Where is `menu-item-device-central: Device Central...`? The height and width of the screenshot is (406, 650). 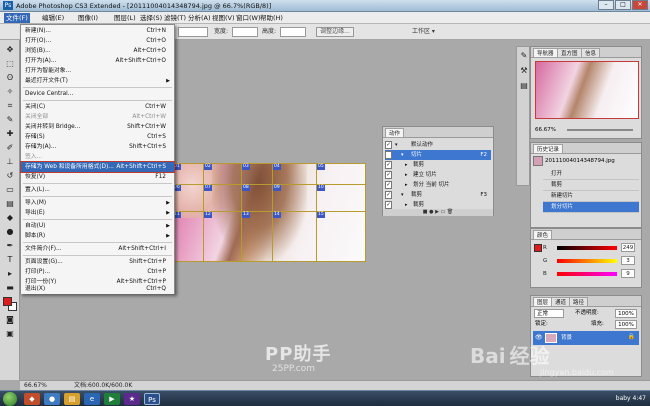
menu-item-device-central: Device Central... is located at coordinates (97, 94).